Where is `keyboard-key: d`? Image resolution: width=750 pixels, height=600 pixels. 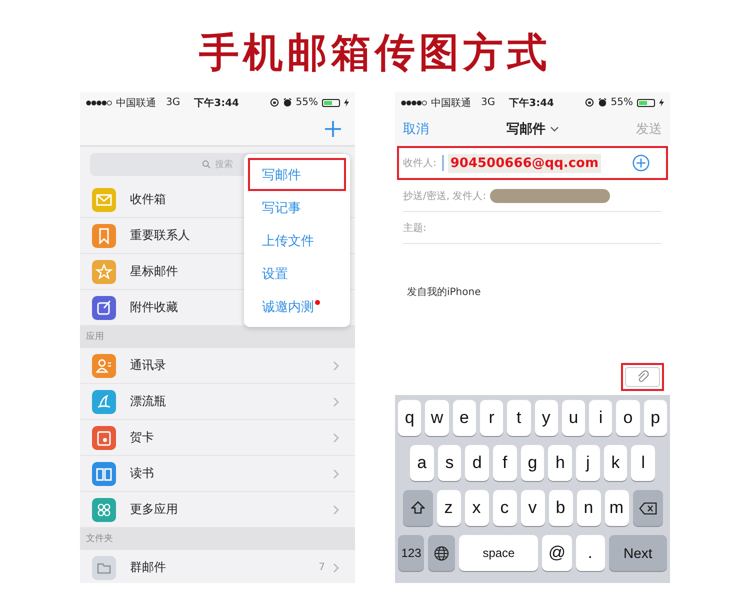 keyboard-key: d is located at coordinates (477, 463).